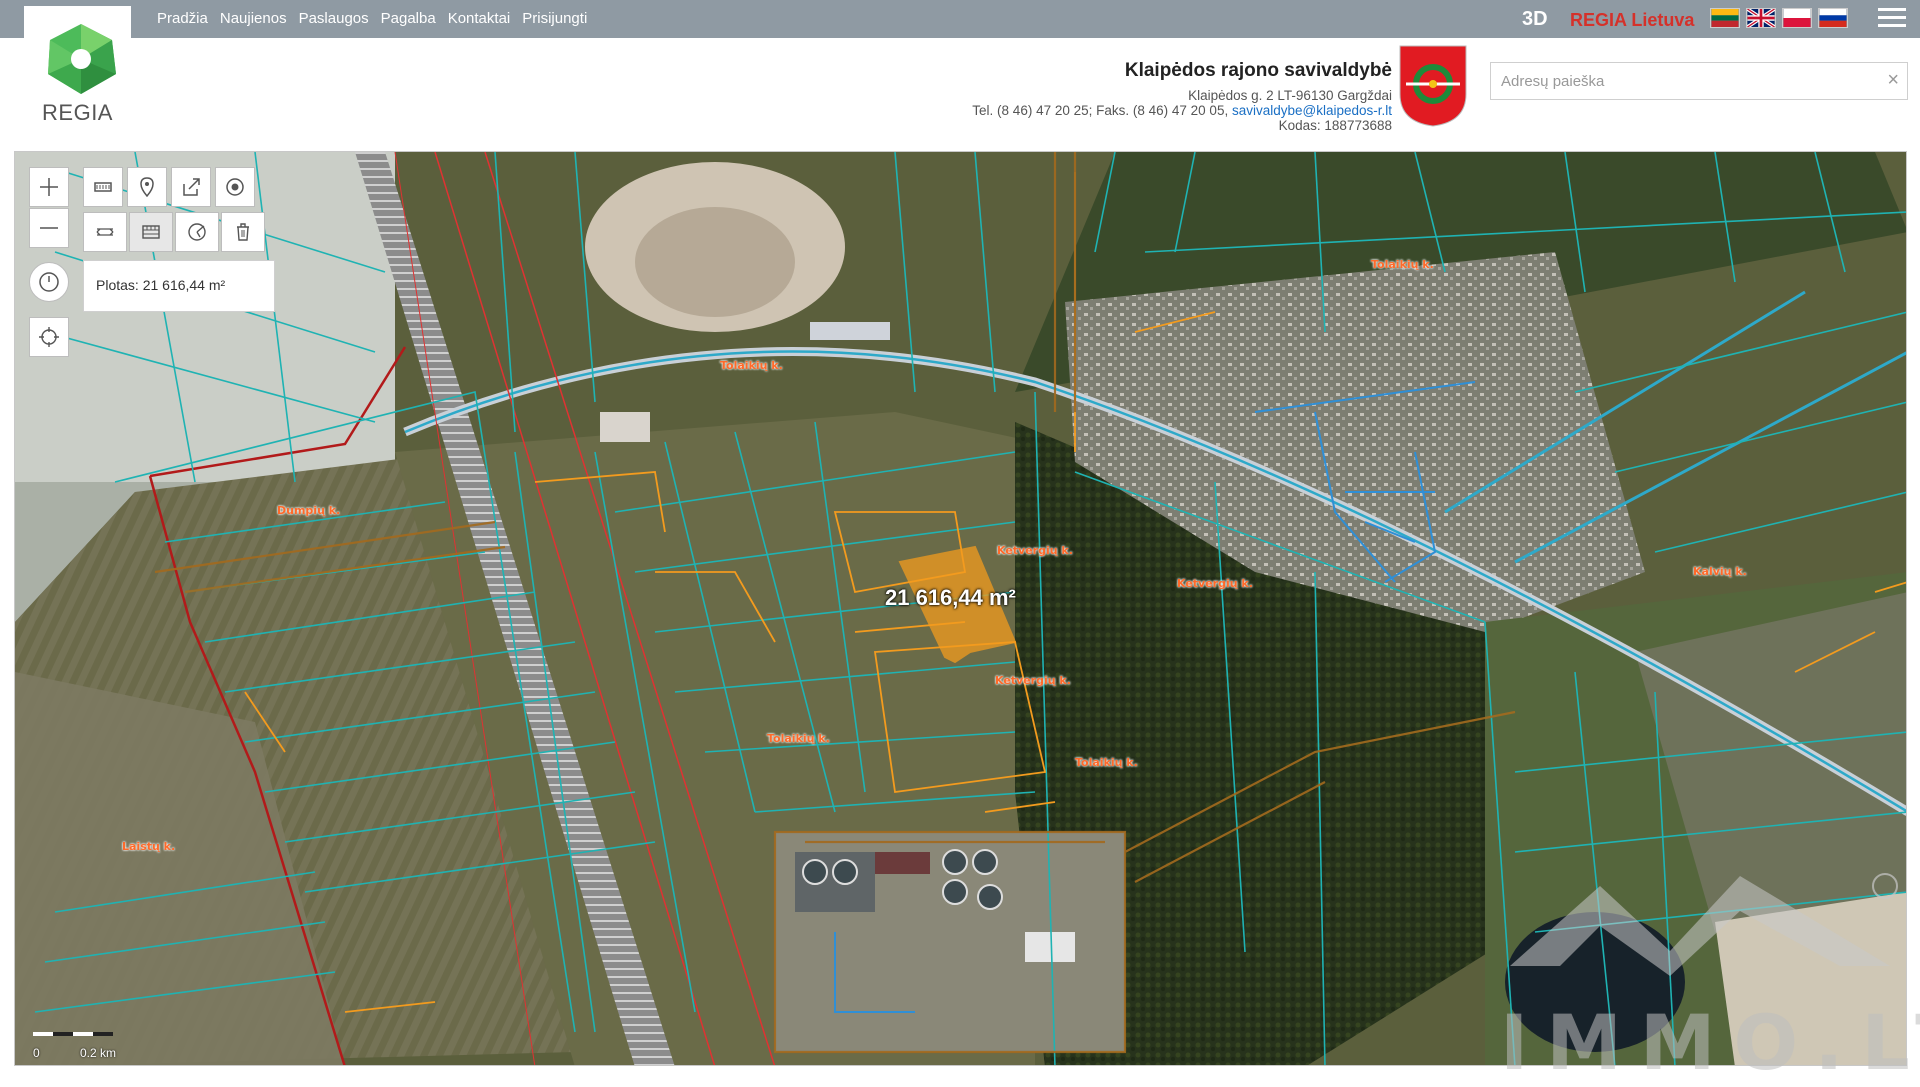 The image size is (1920, 1087). I want to click on crosshair-icon, so click(49, 337).